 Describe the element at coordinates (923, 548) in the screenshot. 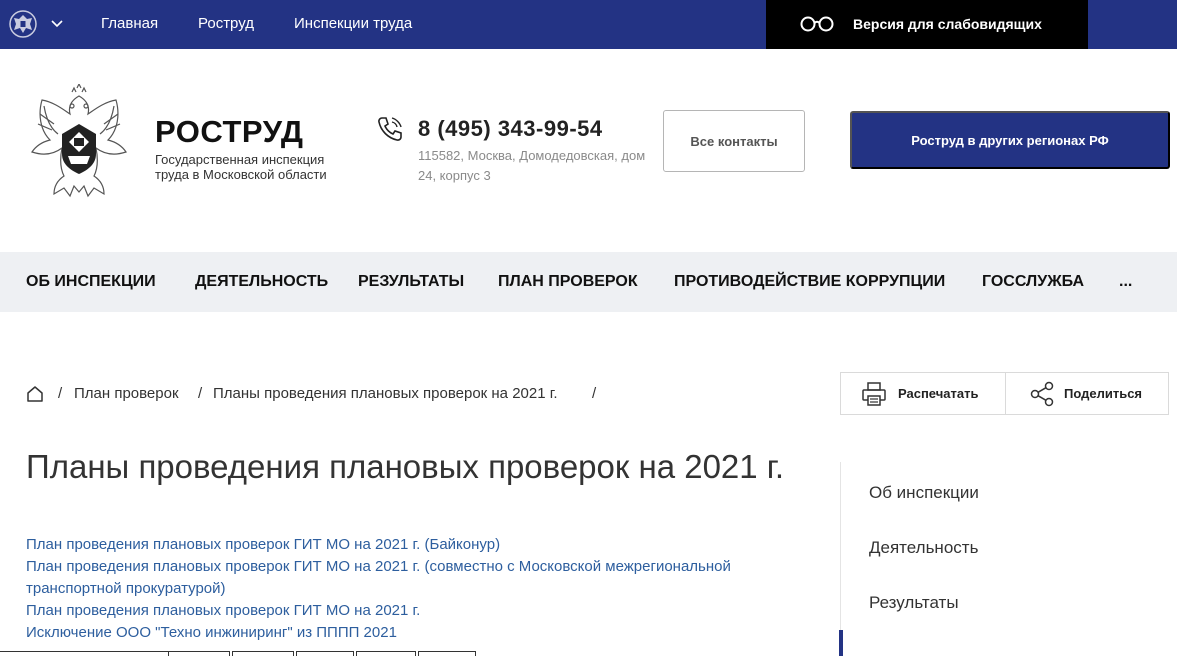

I see `side-menu-activity: Деятельность` at that location.